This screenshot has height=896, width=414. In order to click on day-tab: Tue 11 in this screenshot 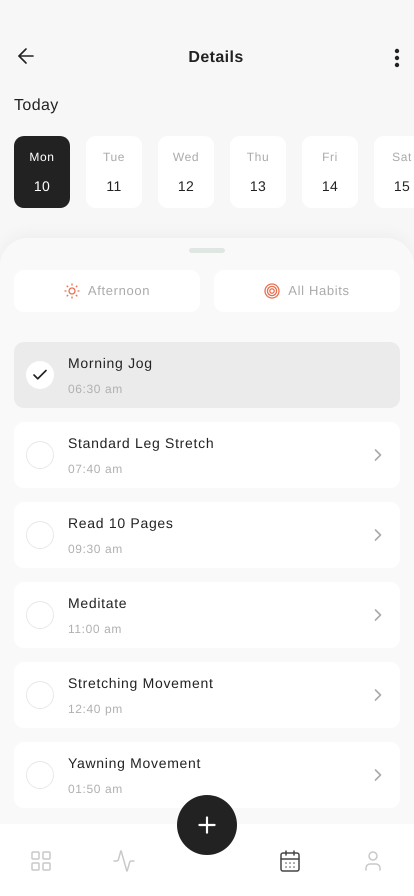, I will do `click(114, 172)`.